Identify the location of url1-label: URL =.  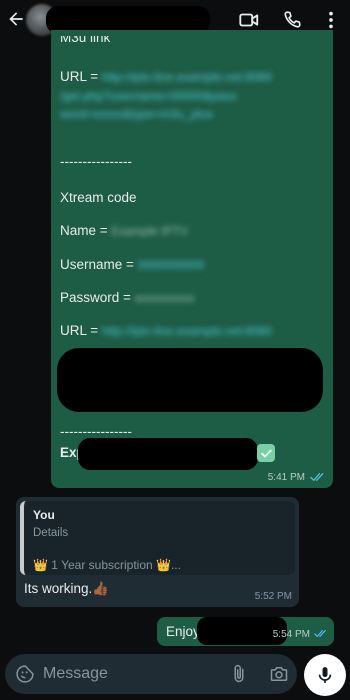
(81, 76).